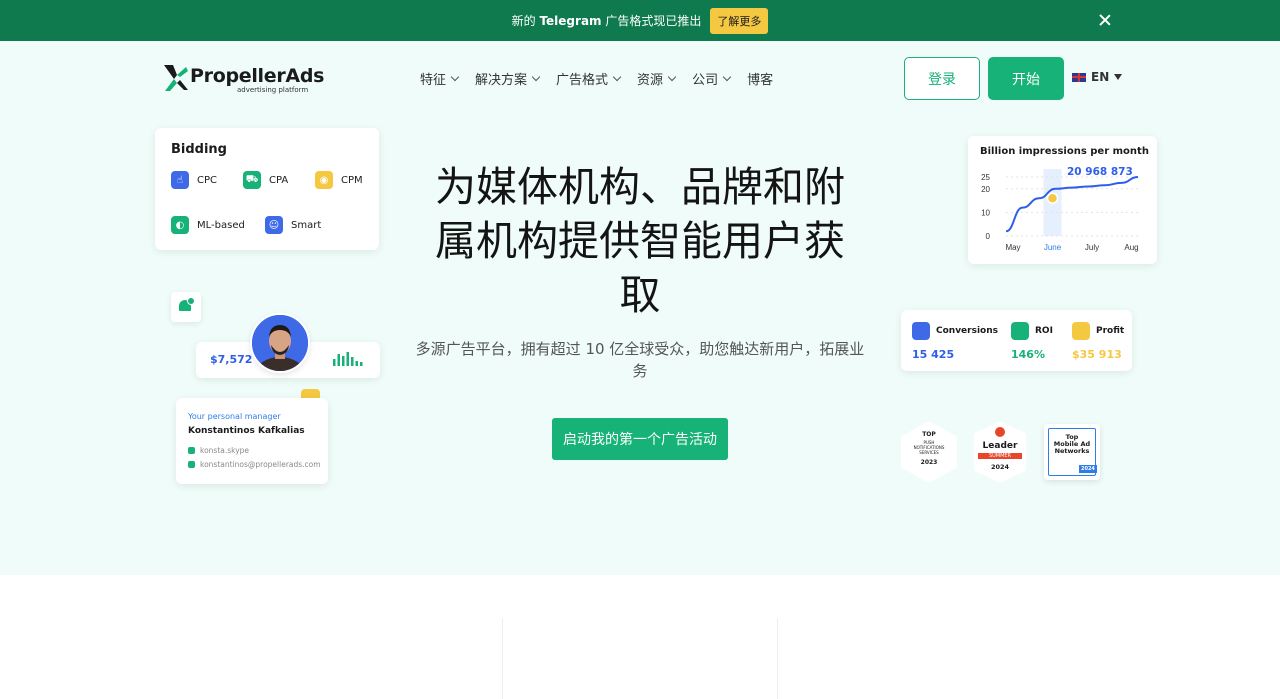  What do you see at coordinates (1000, 446) in the screenshot?
I see `award-text: Leader` at bounding box center [1000, 446].